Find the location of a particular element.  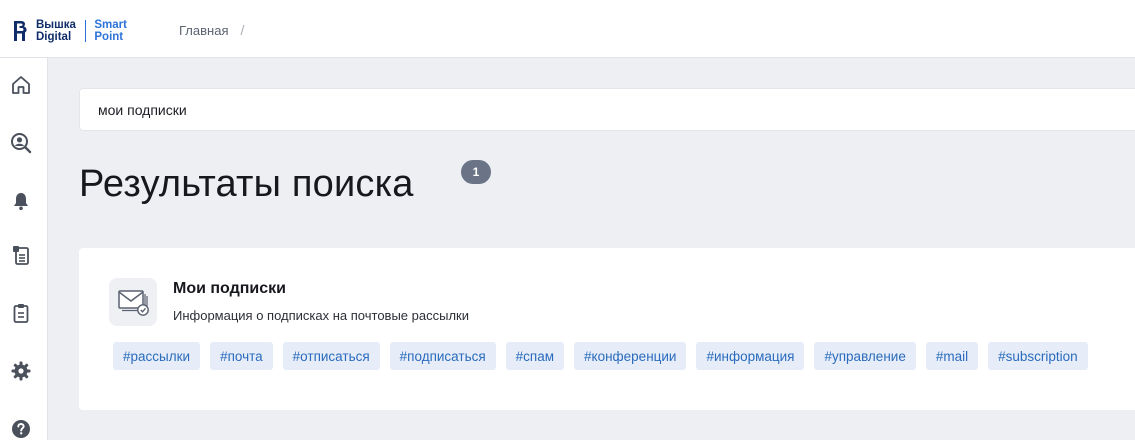

tag-chip: #управление is located at coordinates (865, 356).